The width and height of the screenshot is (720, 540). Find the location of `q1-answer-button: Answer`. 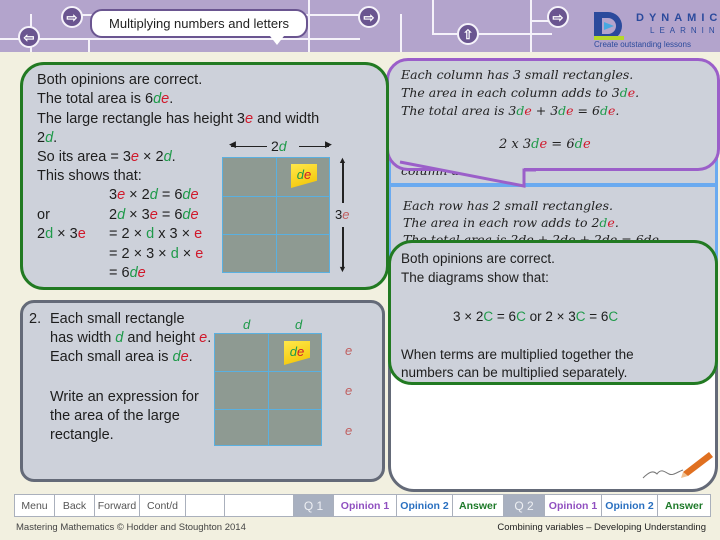

q1-answer-button: Answer is located at coordinates (478, 505).